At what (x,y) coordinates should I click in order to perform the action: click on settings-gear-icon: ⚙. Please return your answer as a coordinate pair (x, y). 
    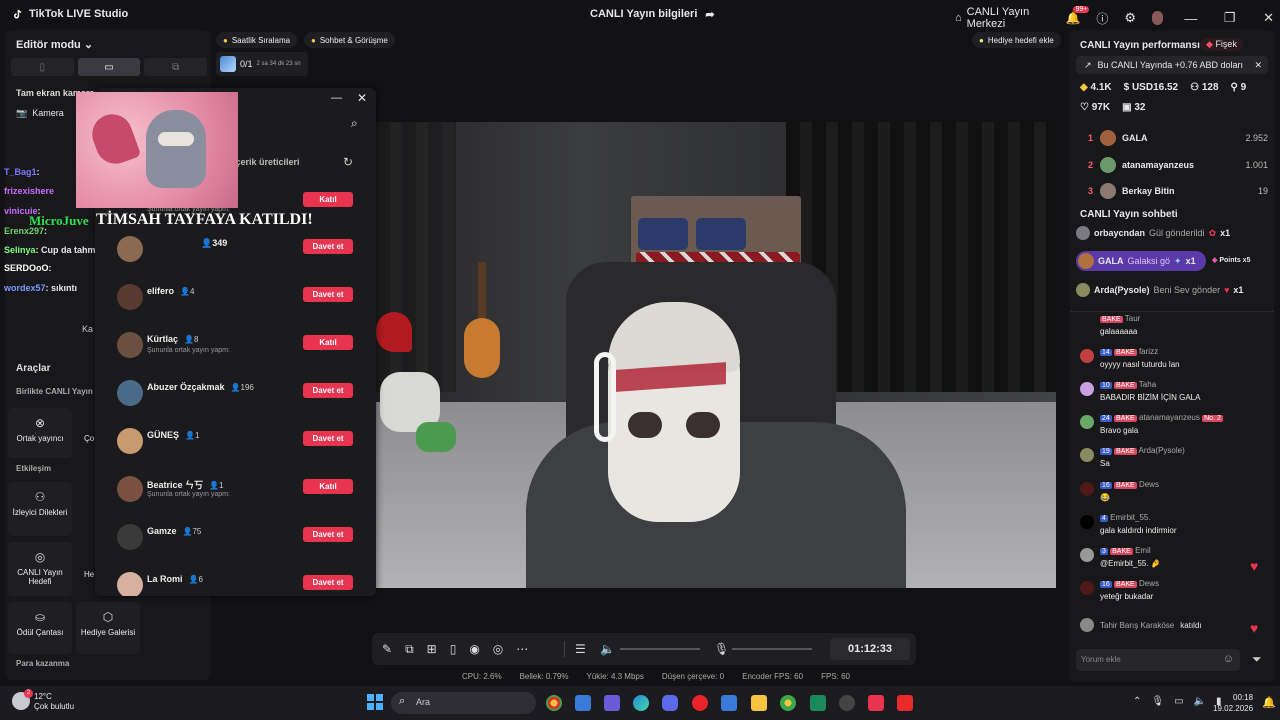
    Looking at the image, I should click on (1130, 18).